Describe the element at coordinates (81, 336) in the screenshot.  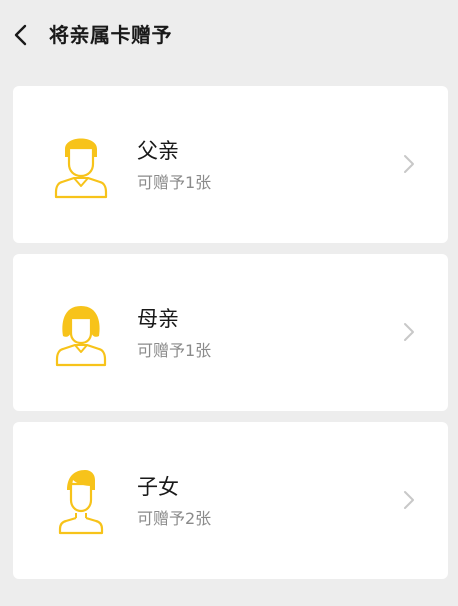
I see `mother-avatar-icon` at that location.